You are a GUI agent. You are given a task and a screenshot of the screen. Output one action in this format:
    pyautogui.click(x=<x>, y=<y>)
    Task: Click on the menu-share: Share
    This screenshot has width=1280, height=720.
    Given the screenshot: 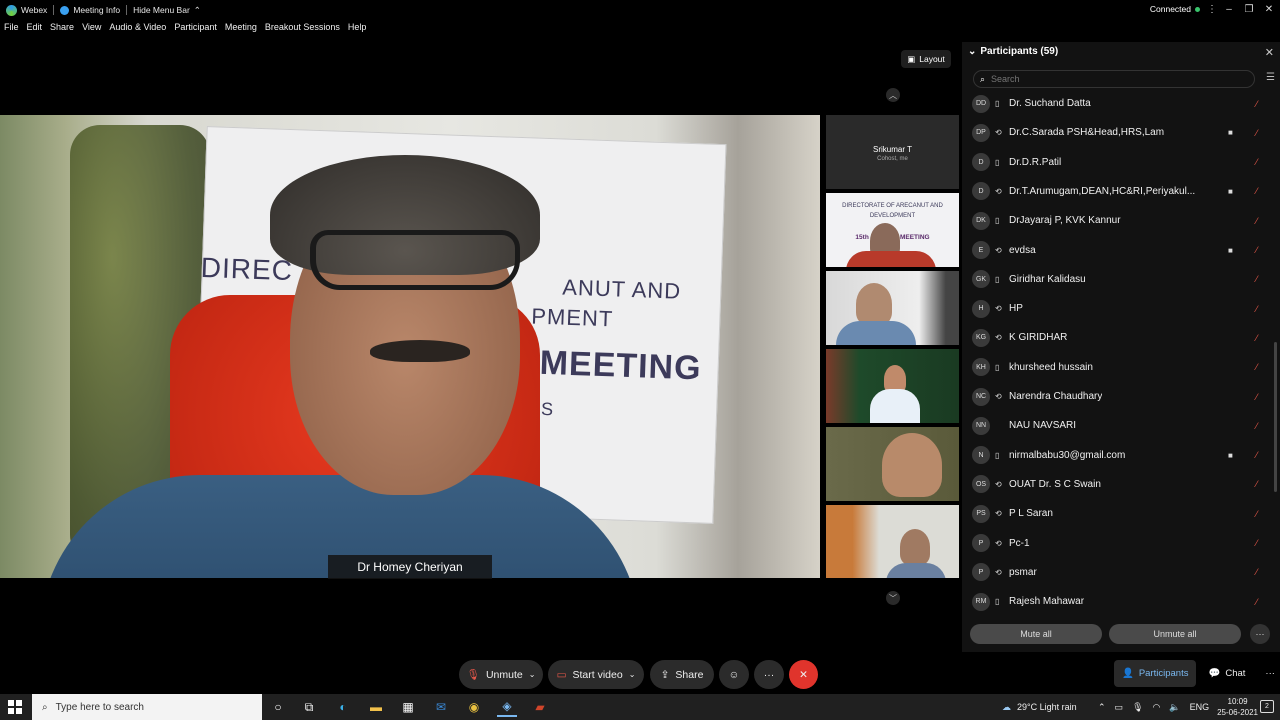 What is the action you would take?
    pyautogui.click(x=62, y=30)
    